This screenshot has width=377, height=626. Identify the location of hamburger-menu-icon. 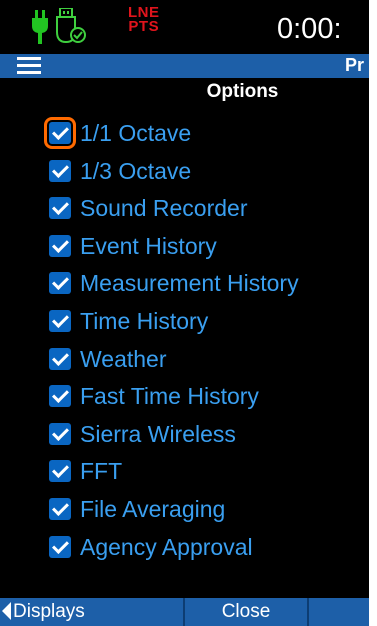
(29, 66).